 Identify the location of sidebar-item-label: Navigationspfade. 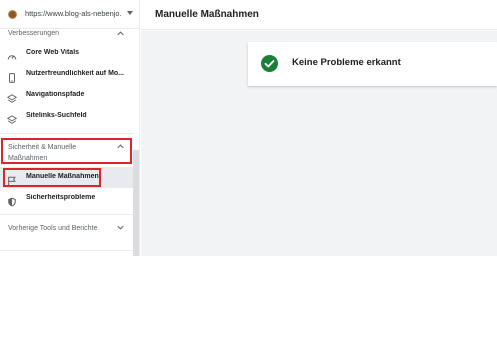
(55, 94).